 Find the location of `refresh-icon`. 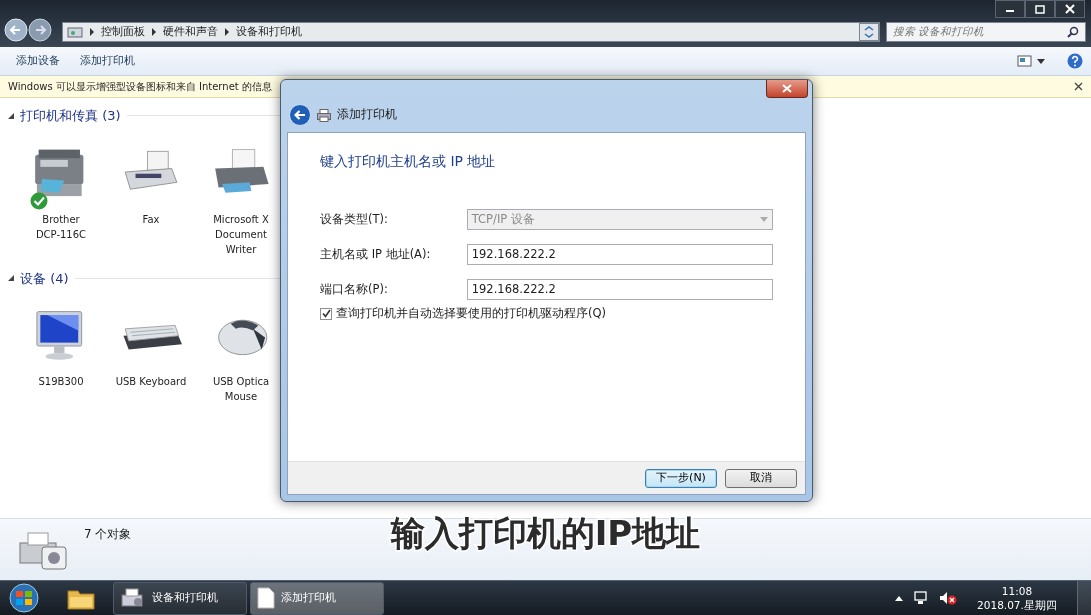

refresh-icon is located at coordinates (869, 32).